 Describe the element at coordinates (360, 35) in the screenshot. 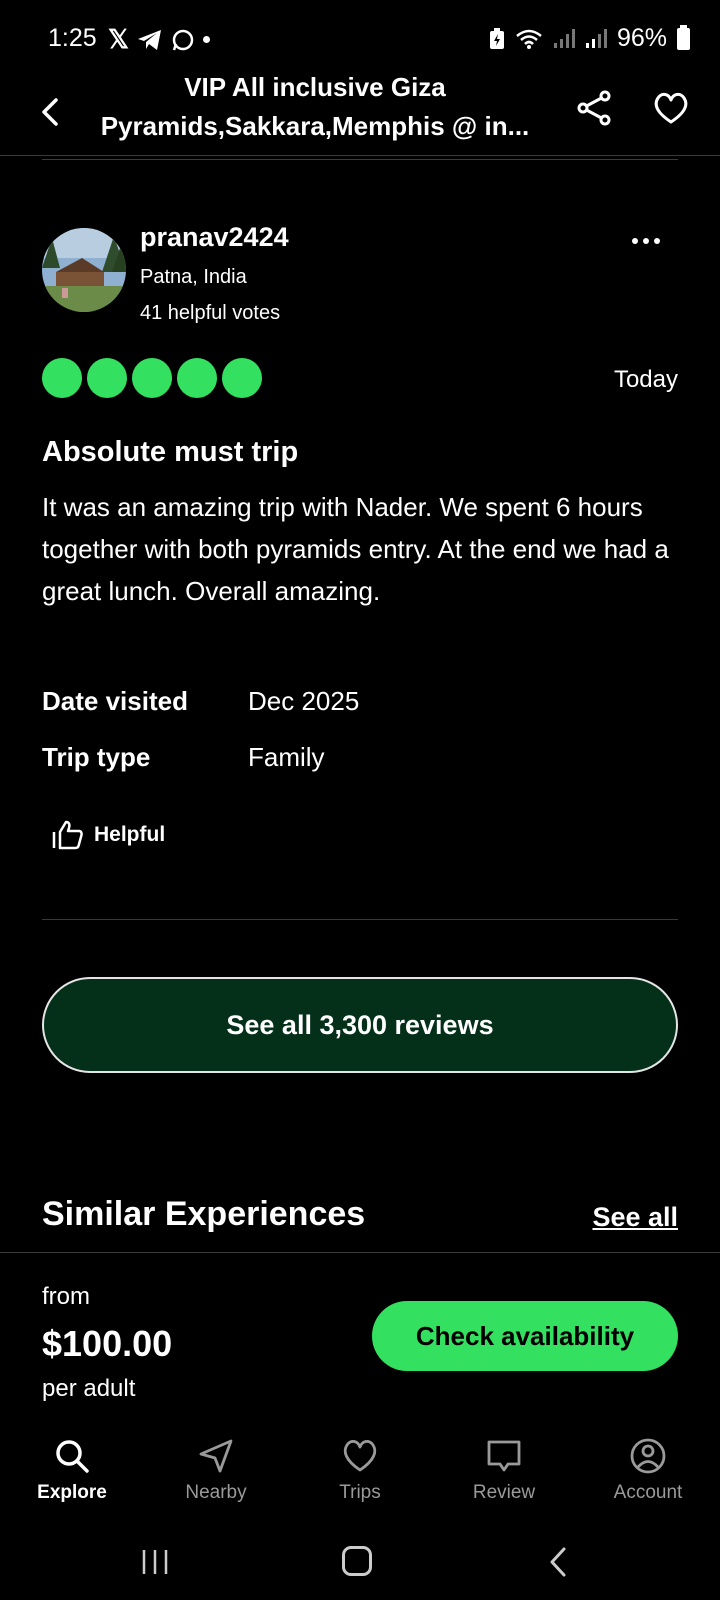

I see `status-bar: 1:25 𝕏 96%` at that location.